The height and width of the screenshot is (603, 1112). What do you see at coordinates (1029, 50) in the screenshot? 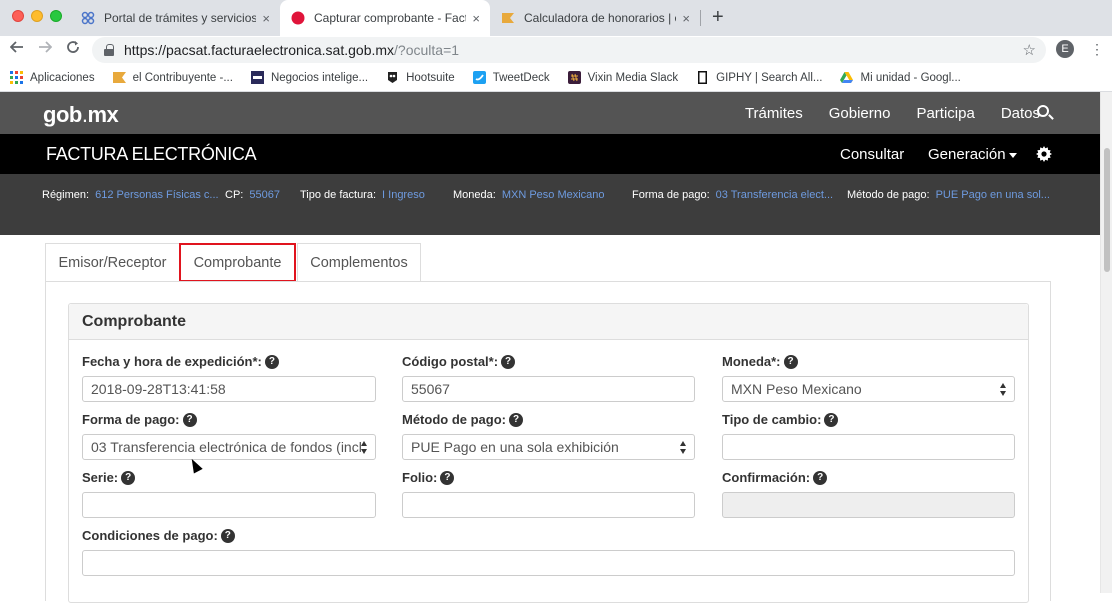
I see `bookmark-star-icon: ☆` at bounding box center [1029, 50].